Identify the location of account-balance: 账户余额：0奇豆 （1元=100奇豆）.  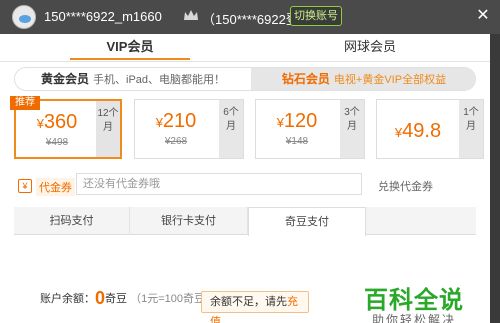
(128, 298).